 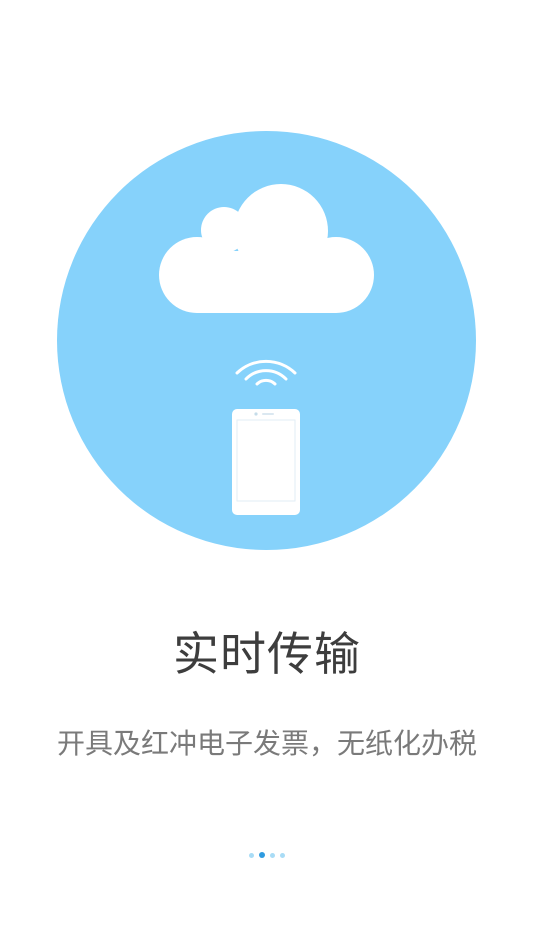 I want to click on page-dot-2-active, so click(x=262, y=855).